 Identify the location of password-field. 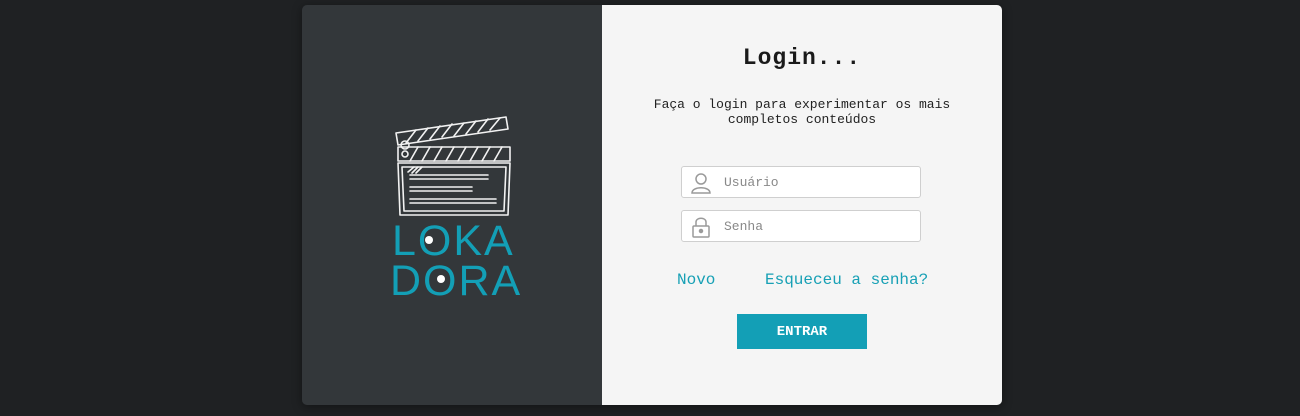
(801, 226).